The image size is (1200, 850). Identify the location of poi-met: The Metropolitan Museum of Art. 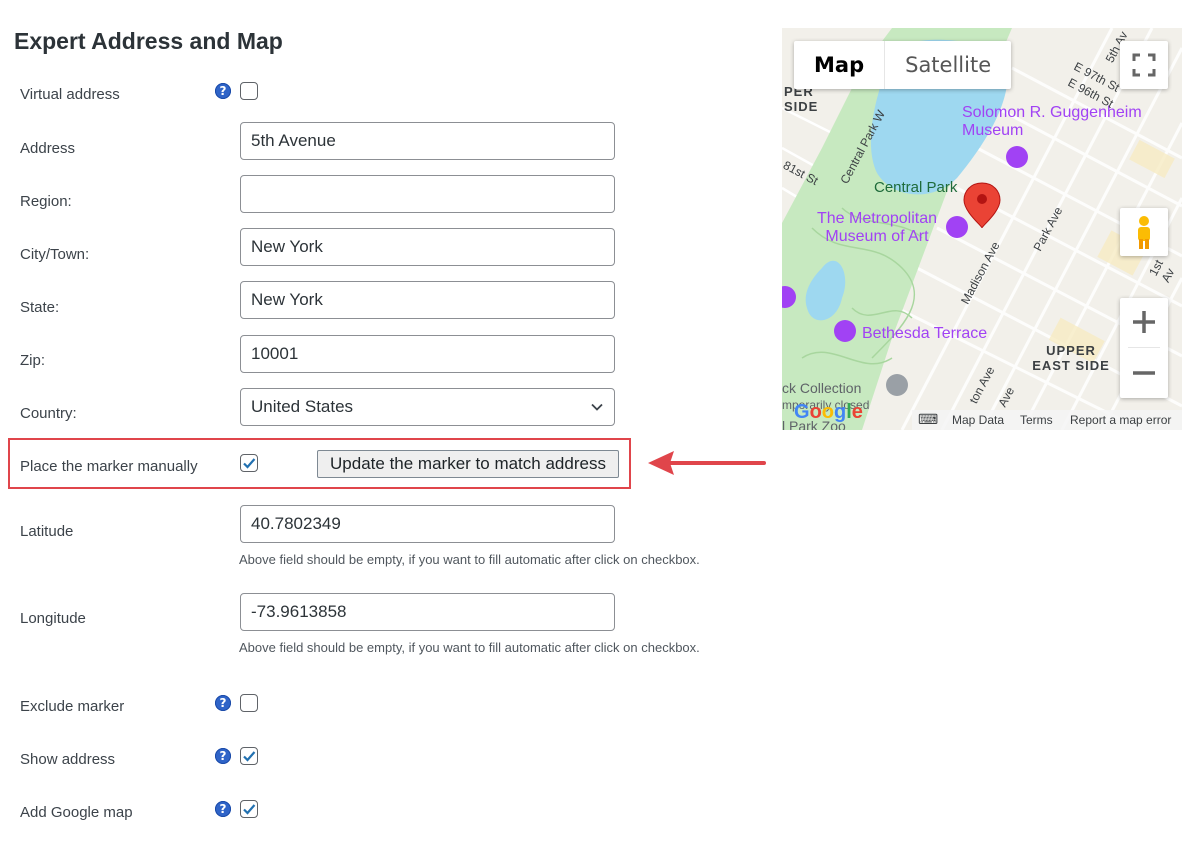
(877, 228).